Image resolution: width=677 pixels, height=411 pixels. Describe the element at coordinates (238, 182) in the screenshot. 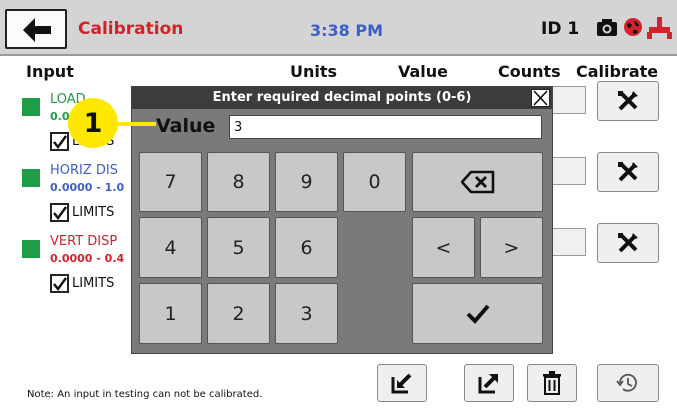

I see `key-8: 8` at that location.